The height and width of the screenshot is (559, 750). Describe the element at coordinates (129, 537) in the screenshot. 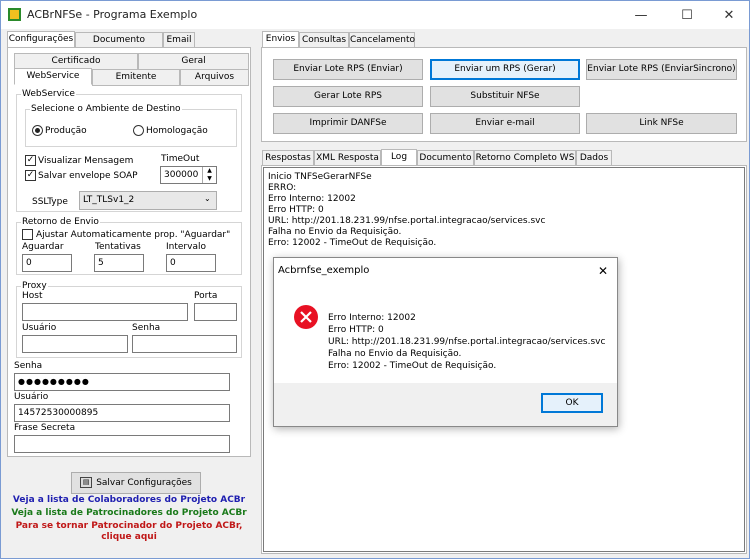

I see `patrocinador-link-line2: clique aqui` at that location.